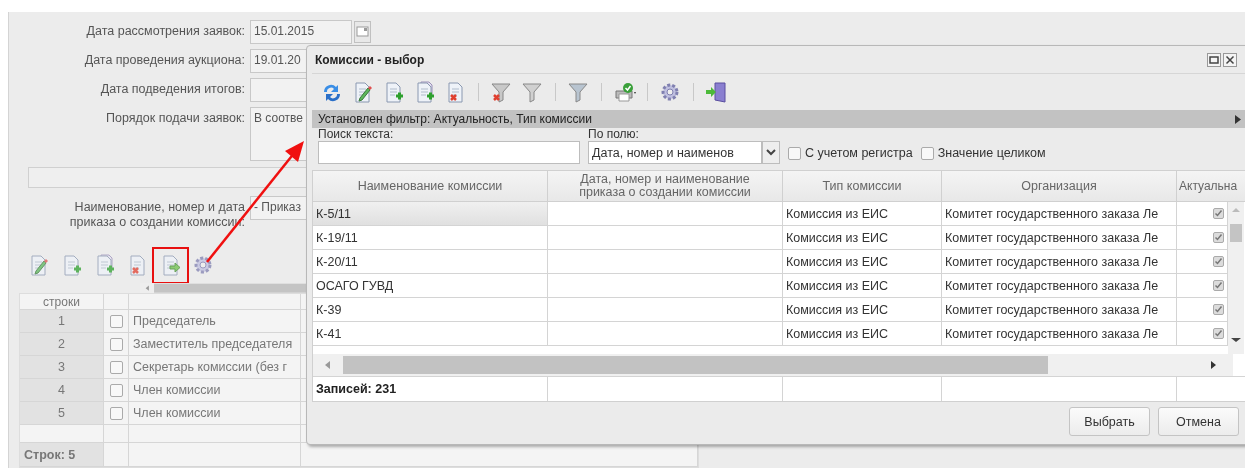 This screenshot has height=468, width=1245. What do you see at coordinates (614, 134) in the screenshot?
I see `field-label: По полю:` at bounding box center [614, 134].